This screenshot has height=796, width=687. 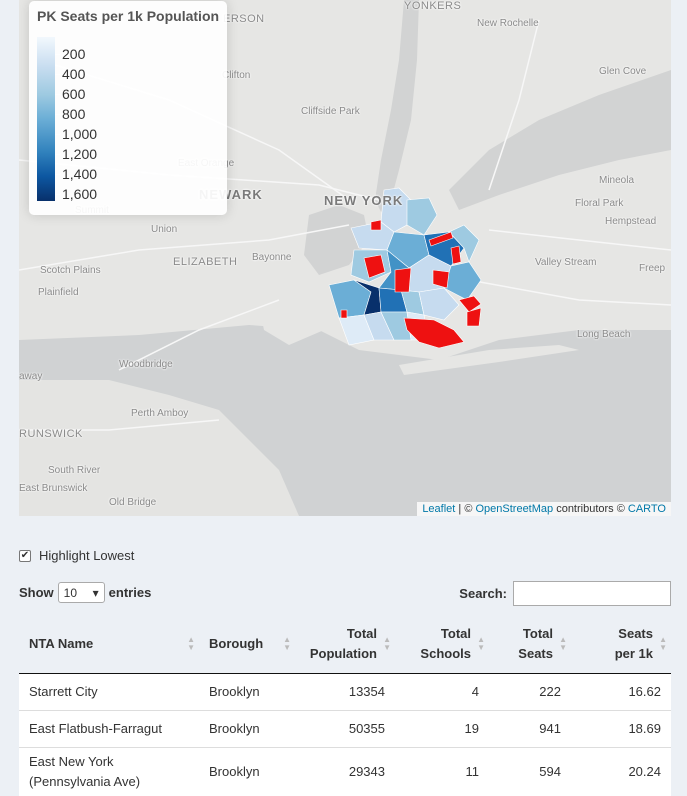 I want to click on place-label: ERSON, so click(x=244, y=19).